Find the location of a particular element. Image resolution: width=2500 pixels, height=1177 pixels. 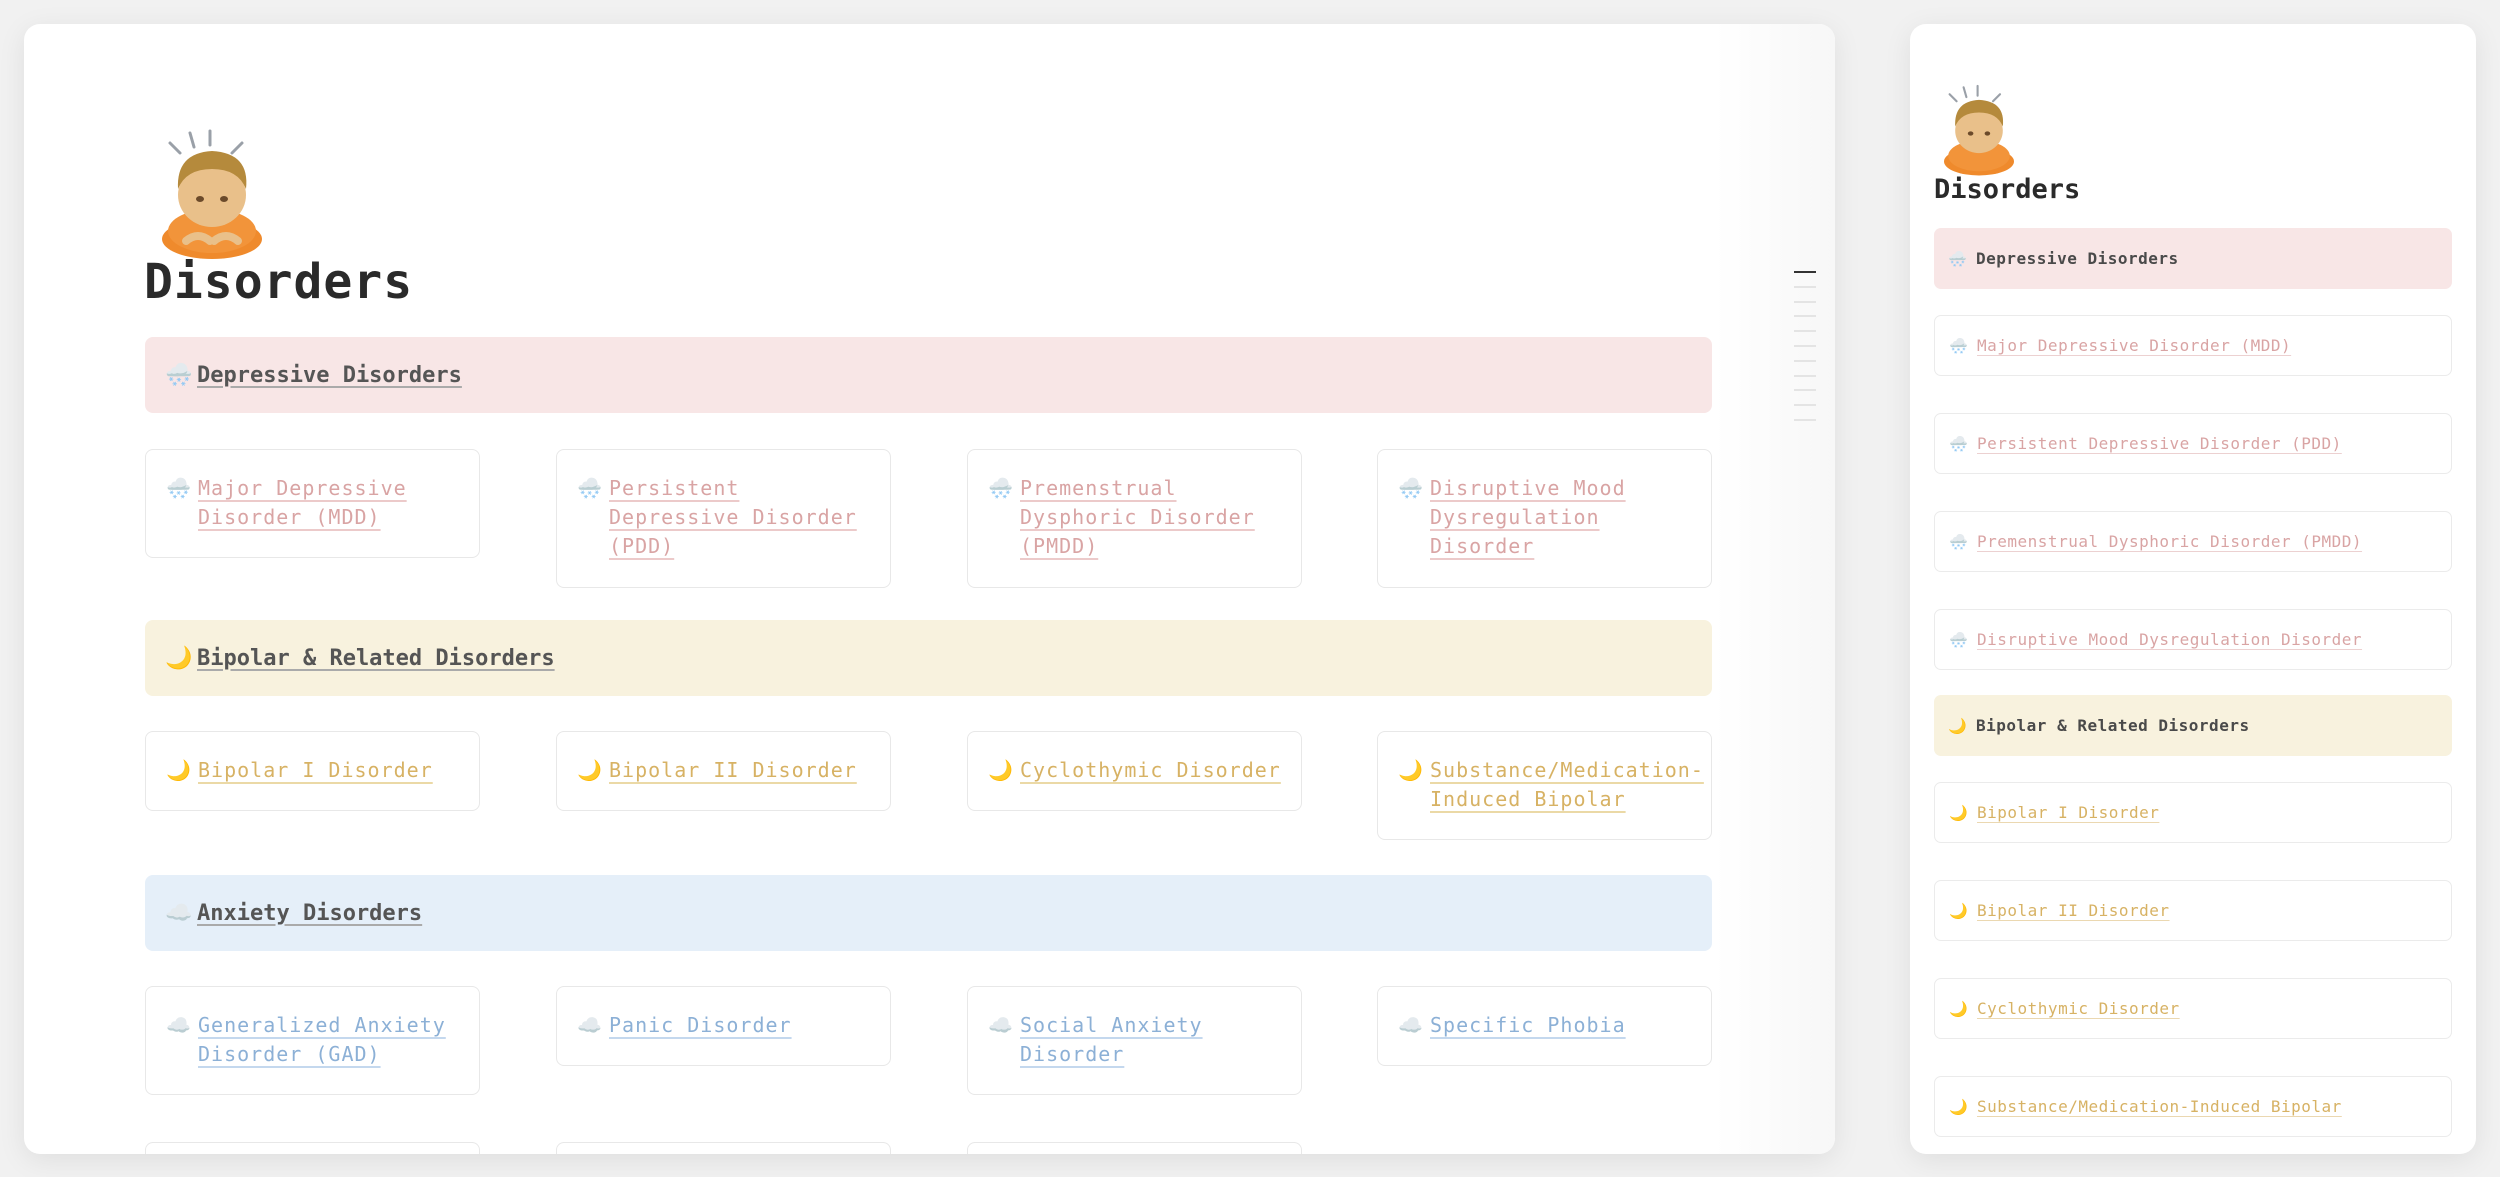

card-mdd: 🌨️ Major Depressive Disorder (MDD) is located at coordinates (312, 503).